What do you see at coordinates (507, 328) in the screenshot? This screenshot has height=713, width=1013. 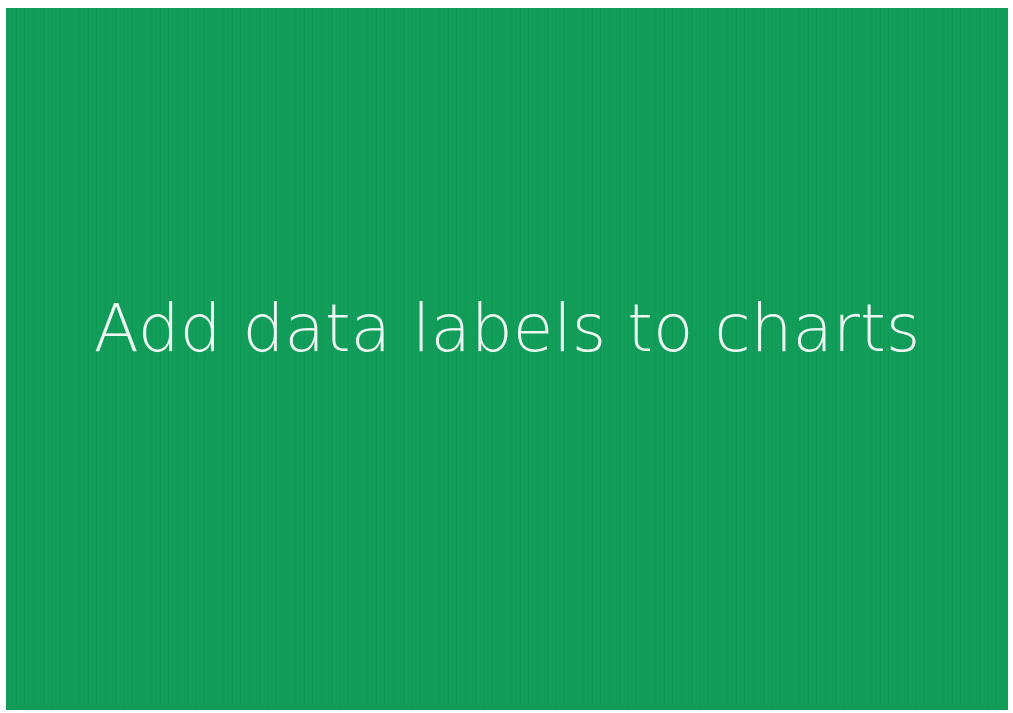 I see `slide-title: Add data labels to charts` at bounding box center [507, 328].